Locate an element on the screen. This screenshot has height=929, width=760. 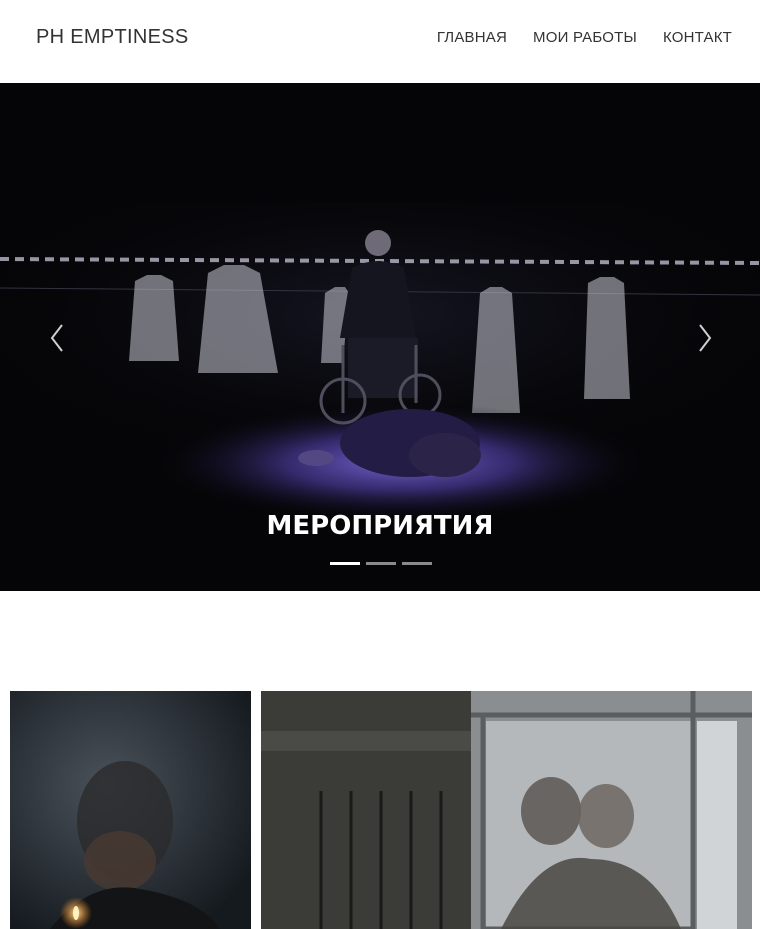
slider-prev-button is located at coordinates (58, 338).